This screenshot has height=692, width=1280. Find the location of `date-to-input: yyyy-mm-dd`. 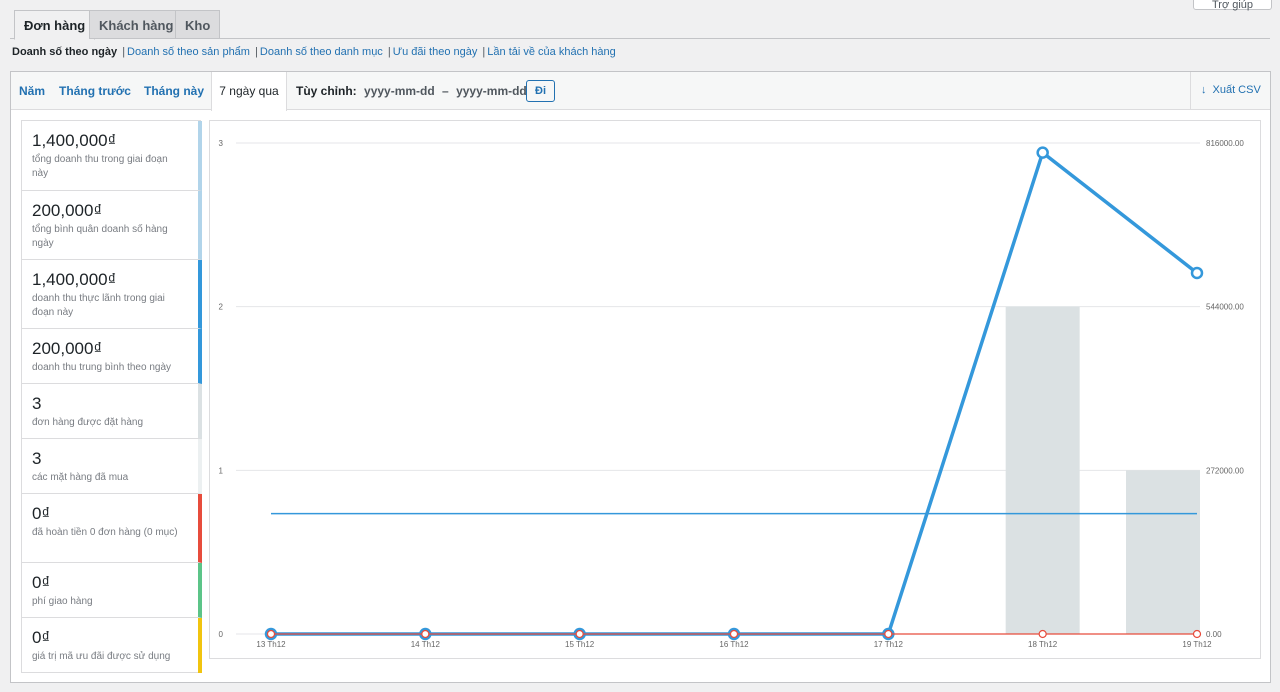

date-to-input: yyyy-mm-dd is located at coordinates (491, 91).